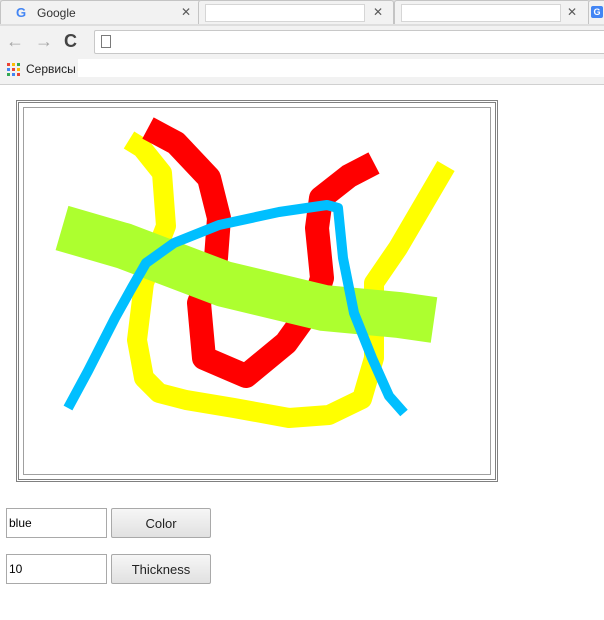 Image resolution: width=604 pixels, height=620 pixels. What do you see at coordinates (106, 41) in the screenshot?
I see `page-icon` at bounding box center [106, 41].